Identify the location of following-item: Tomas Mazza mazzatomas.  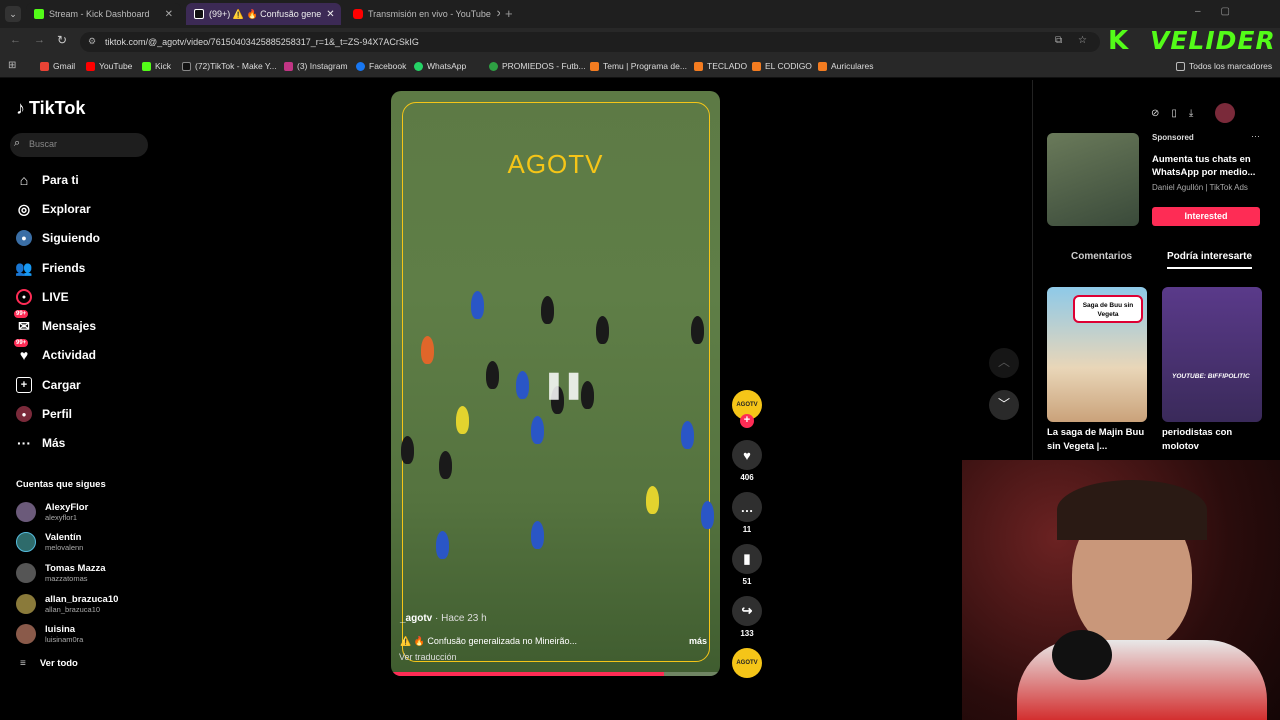
(61, 573).